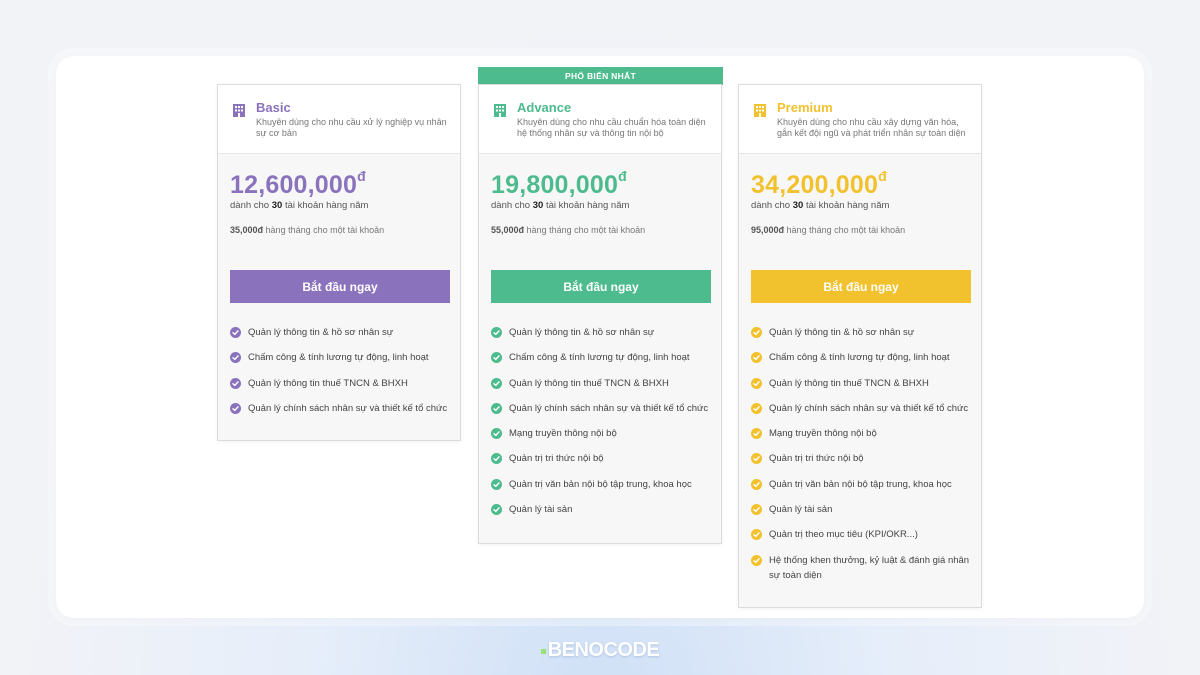  I want to click on popular-badge: PHỔ BIẾN NHẤT, so click(600, 76).